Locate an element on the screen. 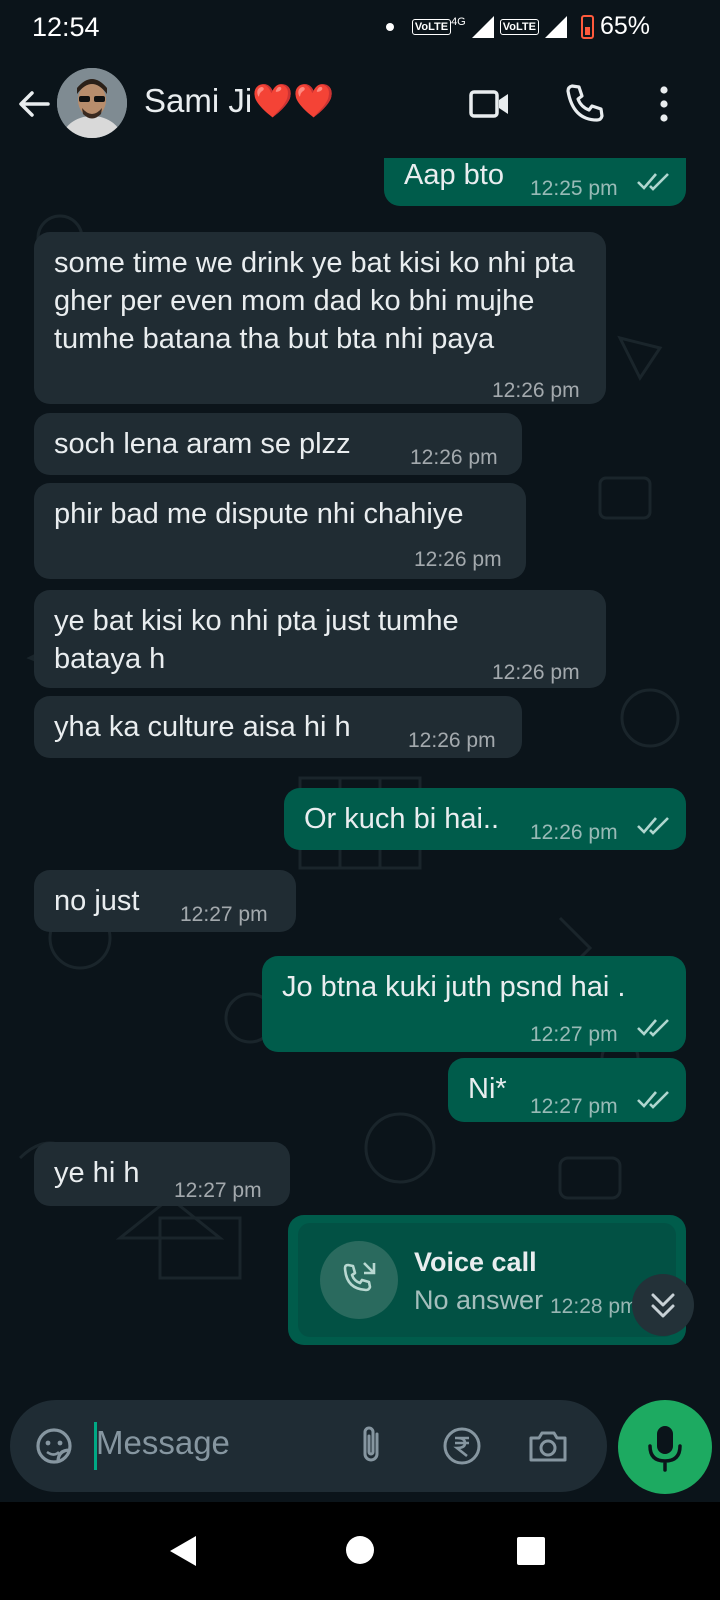  status-bar: 12:54 VoLTE 4G VoLTE 65% is located at coordinates (360, 27).